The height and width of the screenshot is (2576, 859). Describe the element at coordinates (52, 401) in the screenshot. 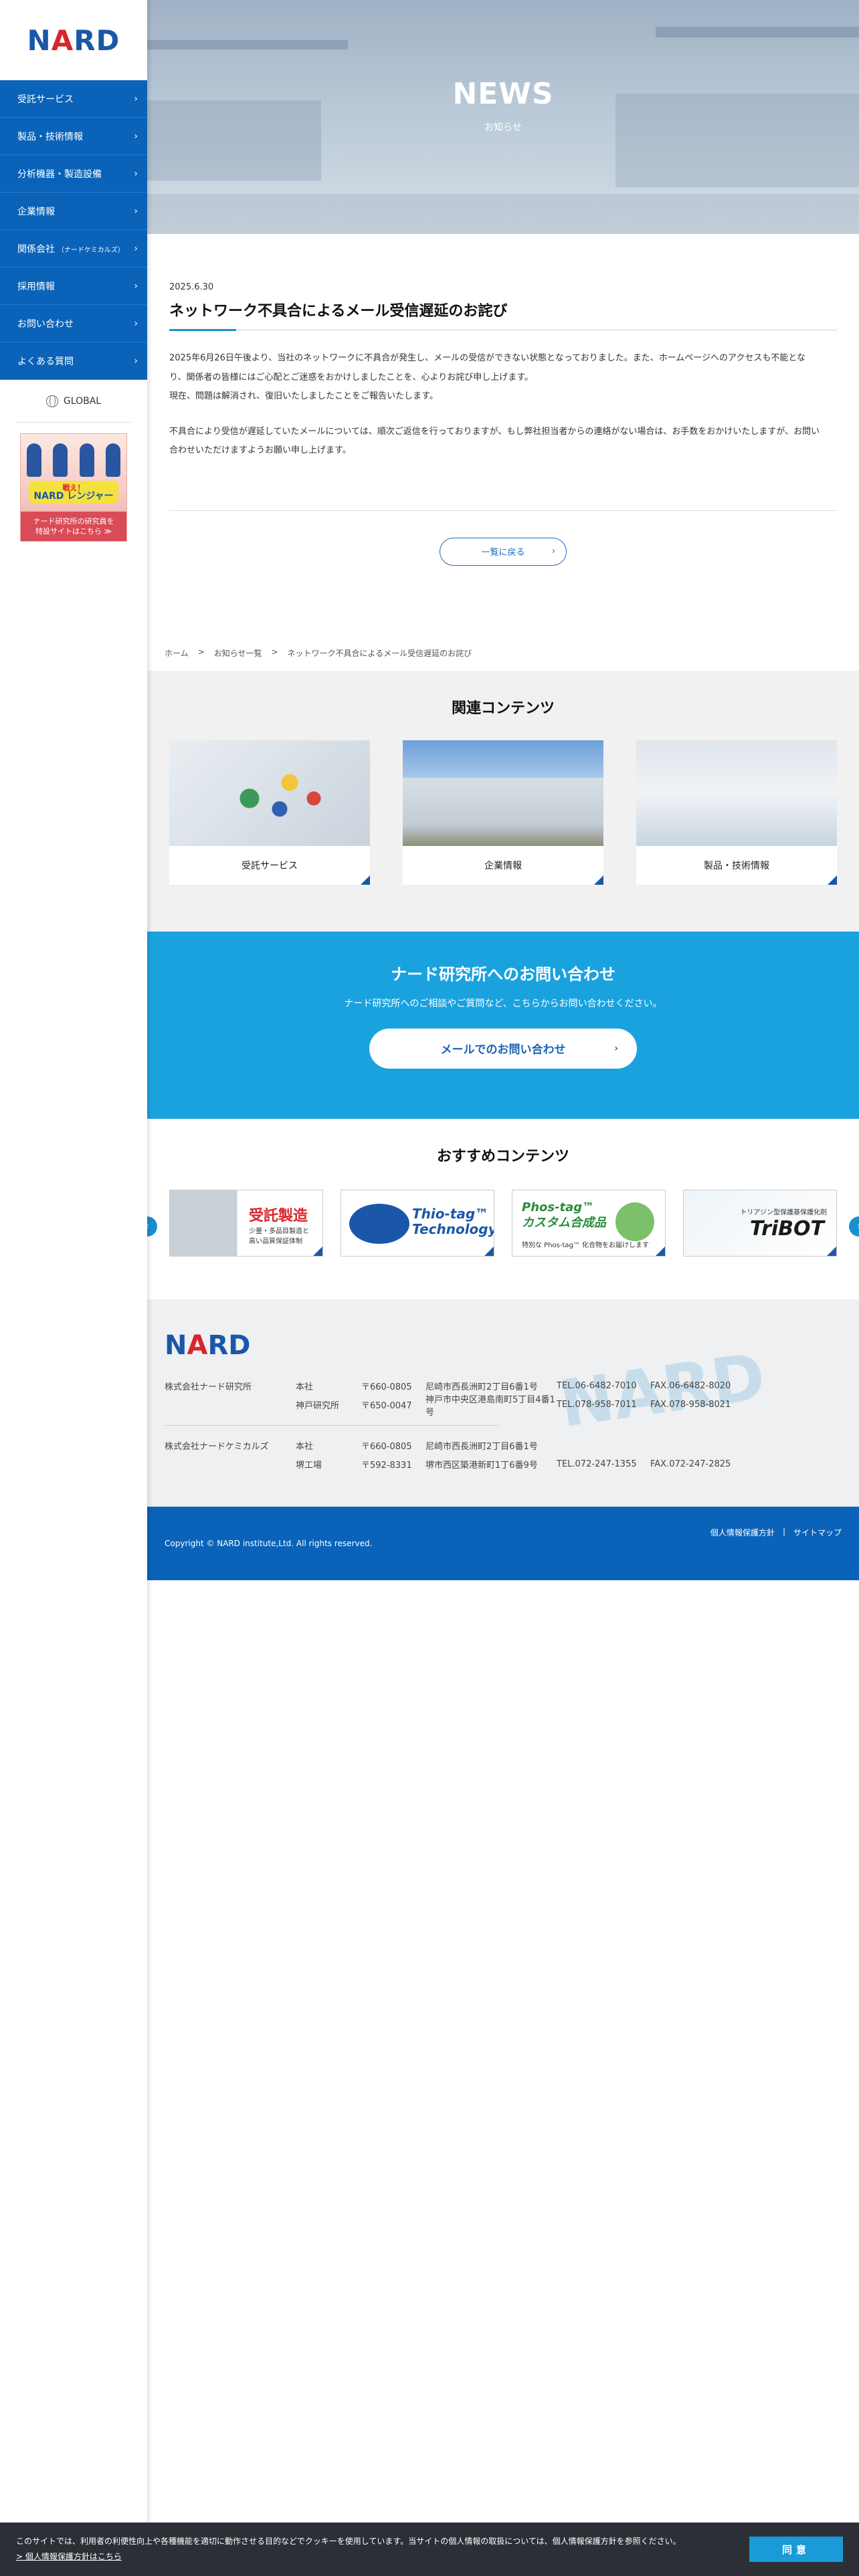

I see `globe-icon` at that location.